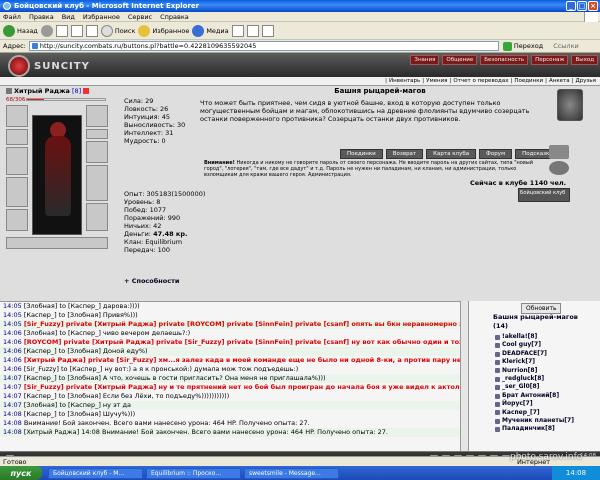  What do you see at coordinates (545, 354) in the screenshot?
I see `user-item: DEADFACE[7]` at bounding box center [545, 354].